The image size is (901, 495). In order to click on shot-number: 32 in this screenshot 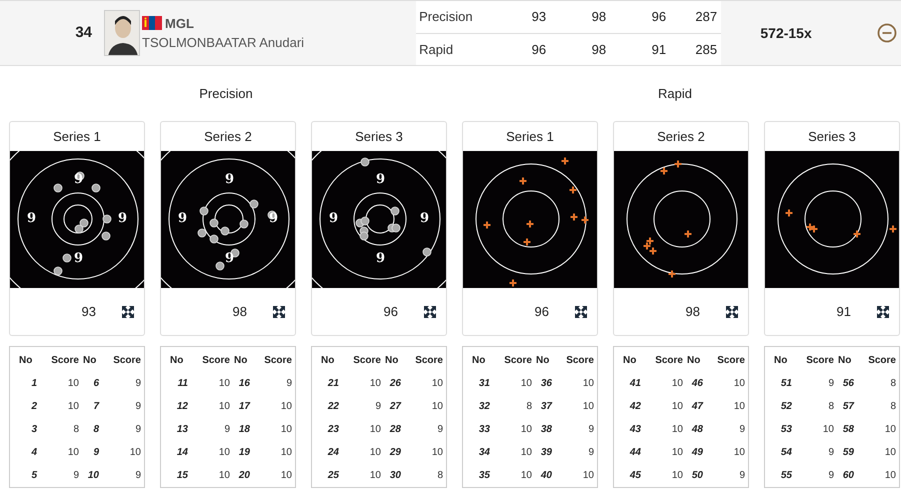, I will do `click(484, 407)`.